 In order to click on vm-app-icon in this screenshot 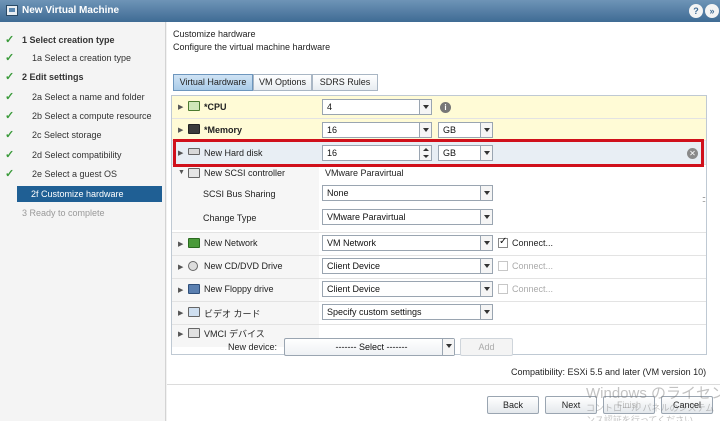, I will do `click(12, 10)`.